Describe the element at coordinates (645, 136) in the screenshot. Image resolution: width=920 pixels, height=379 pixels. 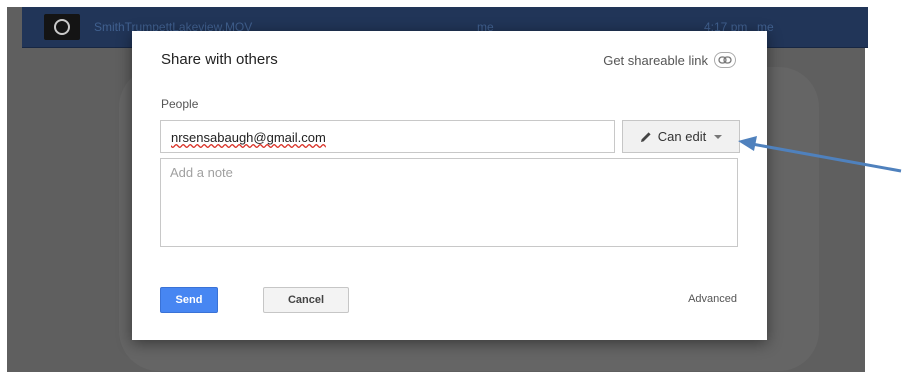
I see `pencil-icon` at that location.